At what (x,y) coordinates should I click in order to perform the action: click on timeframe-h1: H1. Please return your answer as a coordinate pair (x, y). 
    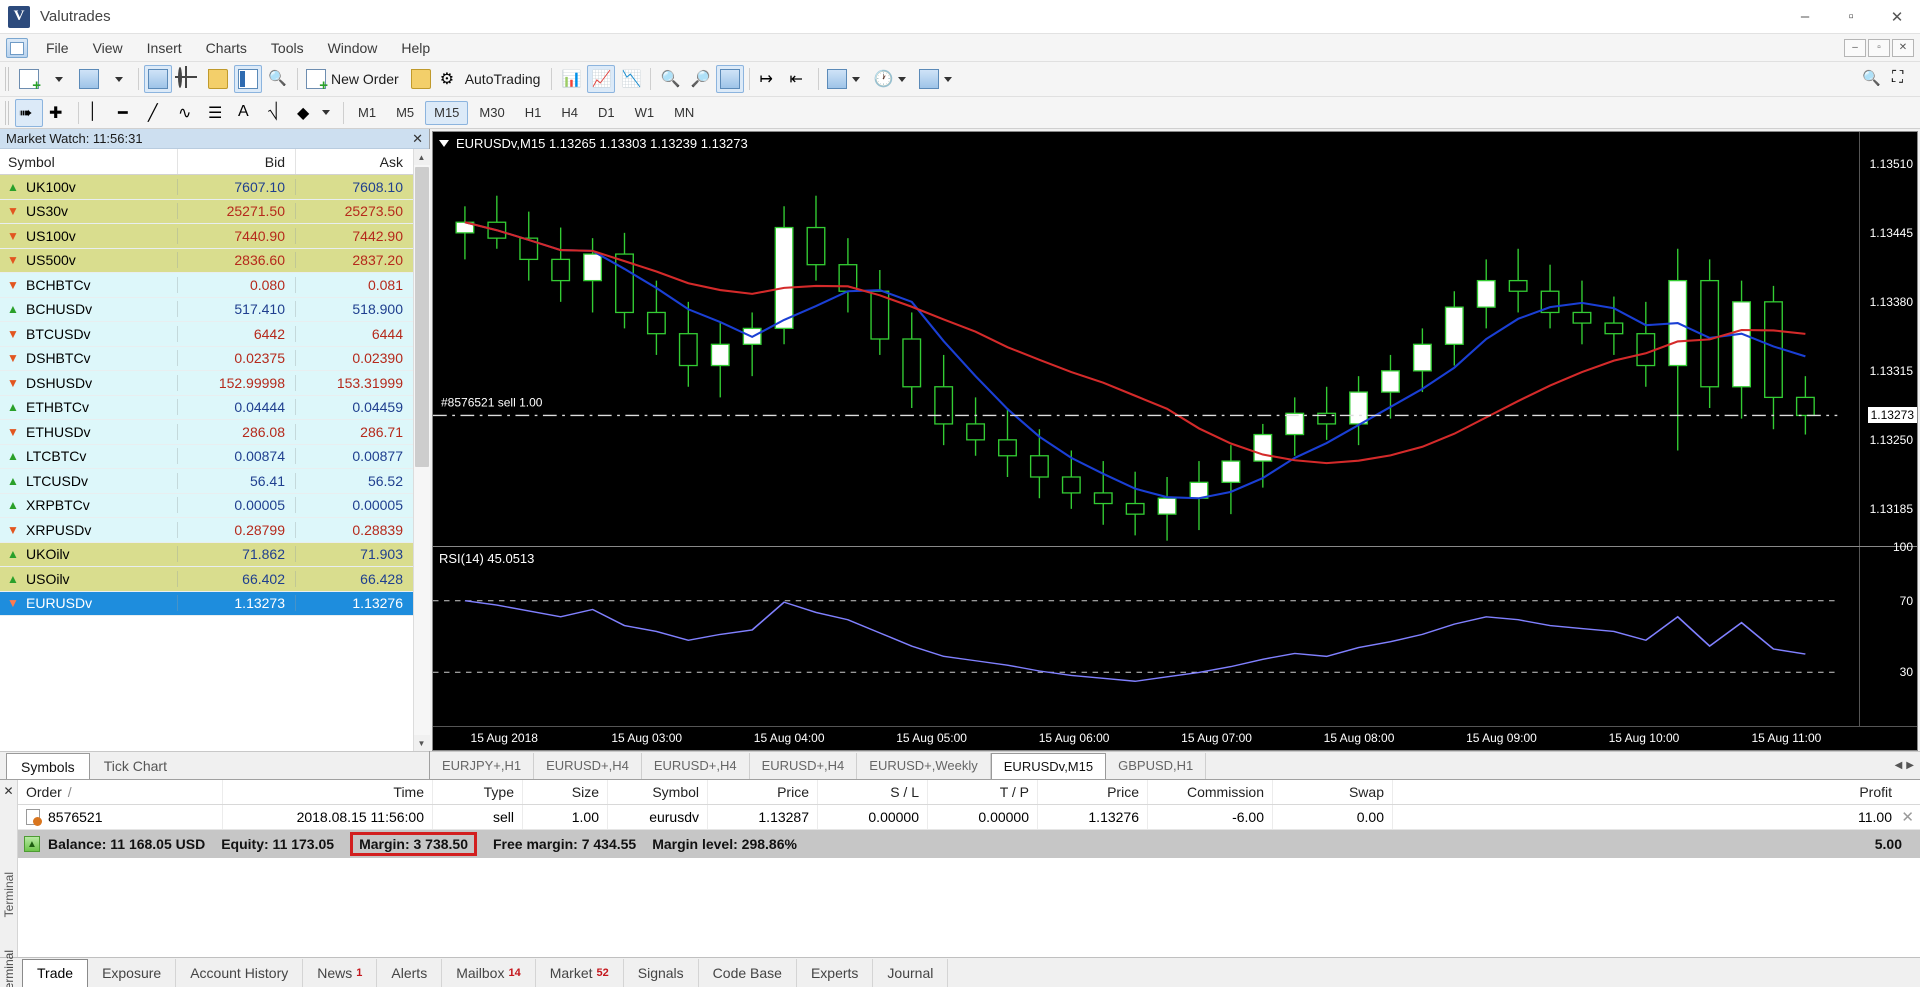
    Looking at the image, I should click on (533, 113).